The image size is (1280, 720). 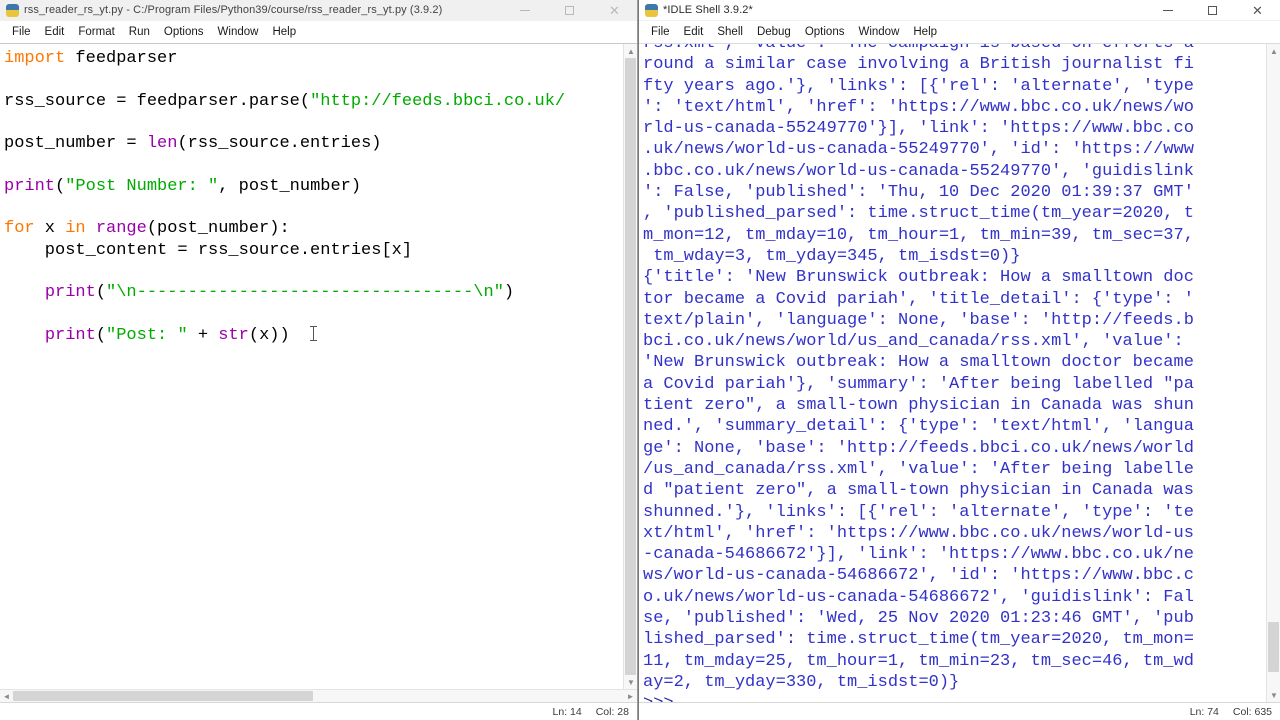 I want to click on code-token: "http://feeds.bbci.co.uk/, so click(x=438, y=101).